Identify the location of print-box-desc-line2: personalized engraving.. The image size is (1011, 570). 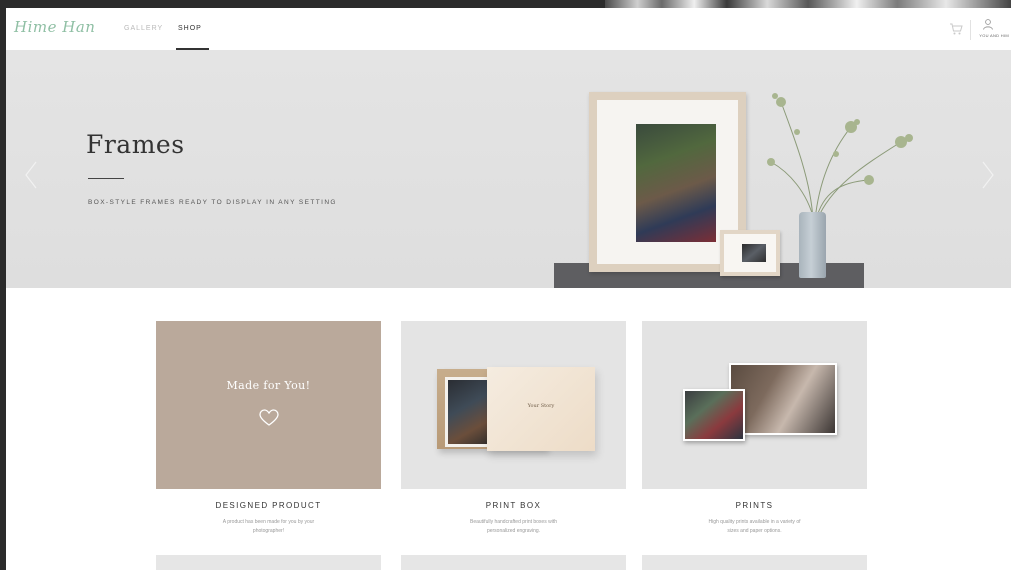
(513, 531).